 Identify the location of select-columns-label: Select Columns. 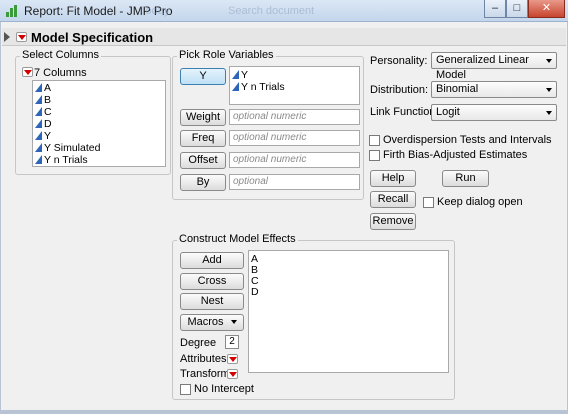
(61, 55).